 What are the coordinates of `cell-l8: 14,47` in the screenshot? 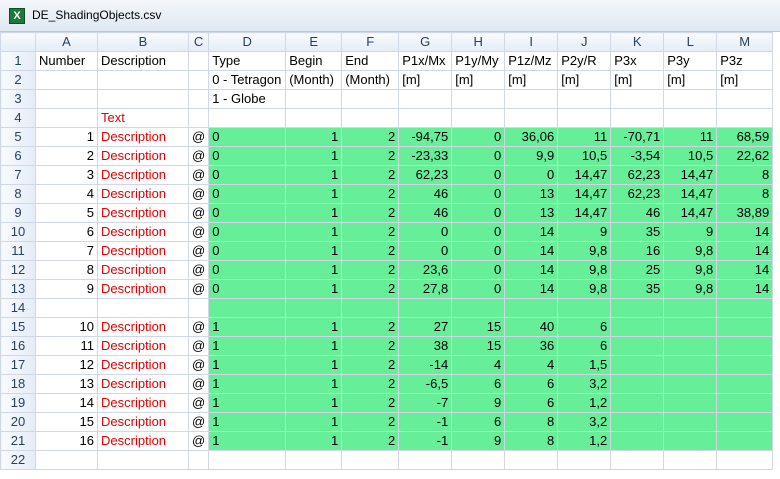 It's located at (690, 194).